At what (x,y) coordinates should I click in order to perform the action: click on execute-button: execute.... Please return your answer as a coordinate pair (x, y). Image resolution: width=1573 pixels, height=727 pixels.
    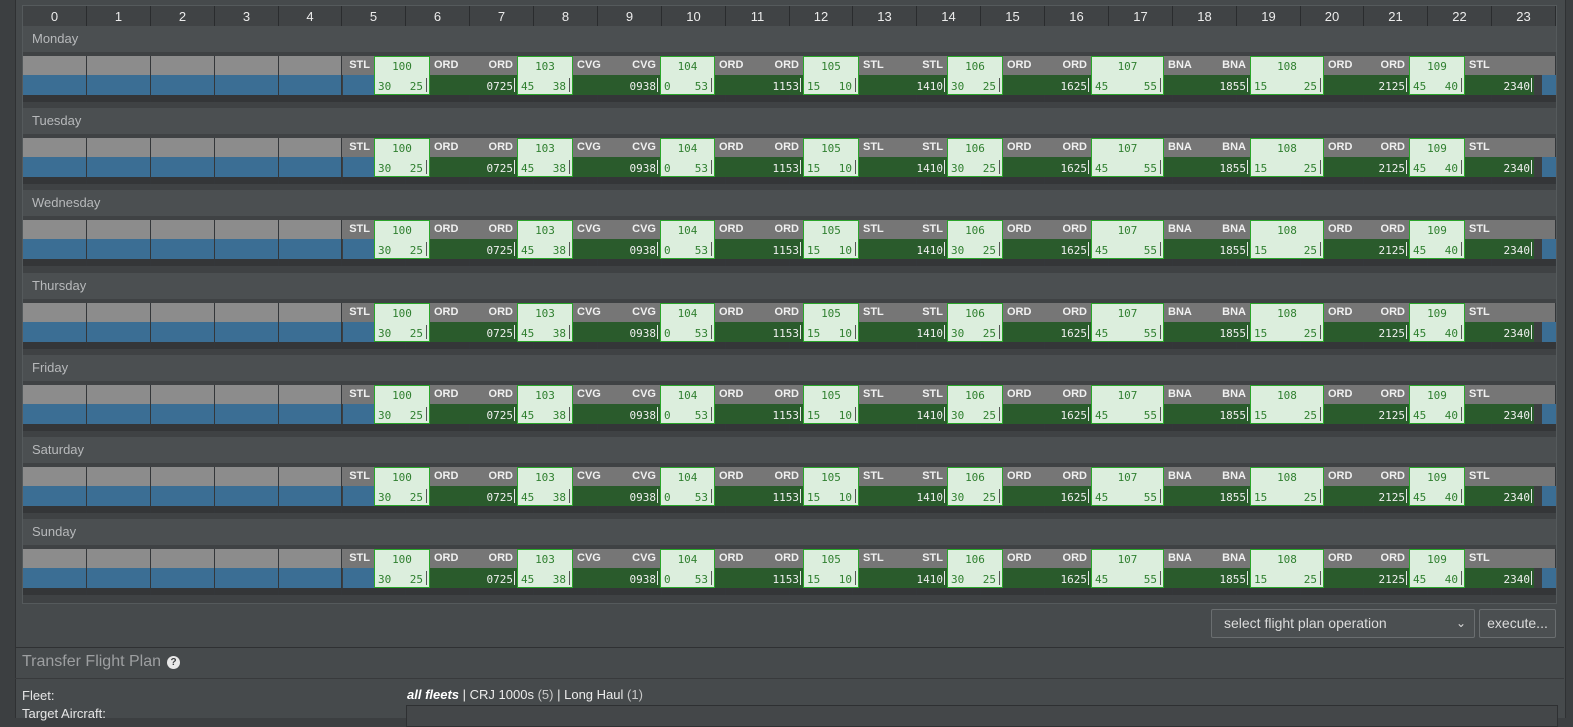
    Looking at the image, I should click on (1517, 623).